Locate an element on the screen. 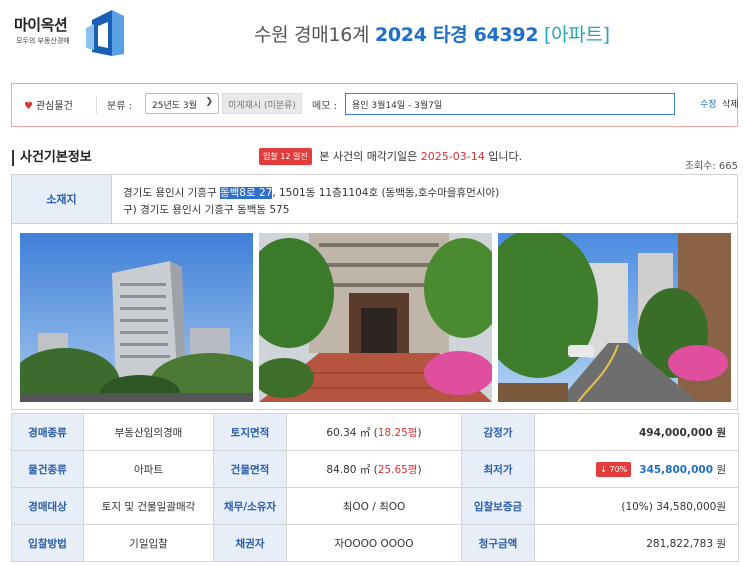  photo-1-image is located at coordinates (136, 317).